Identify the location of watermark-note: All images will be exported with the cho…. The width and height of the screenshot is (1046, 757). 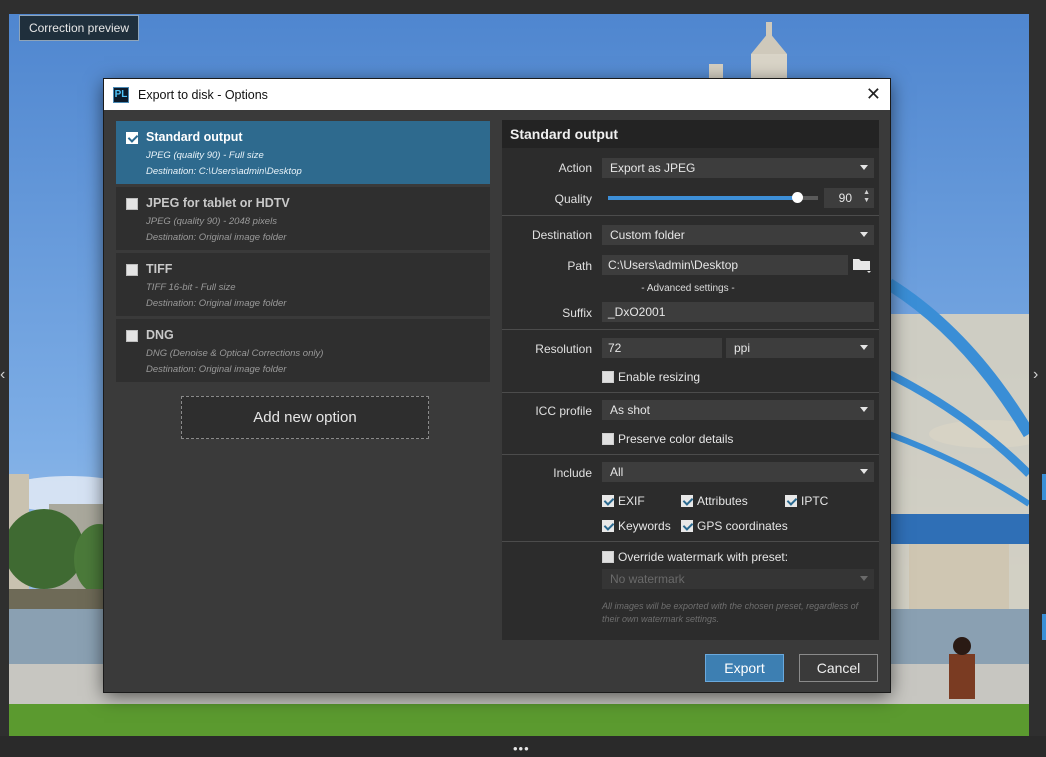
(730, 612).